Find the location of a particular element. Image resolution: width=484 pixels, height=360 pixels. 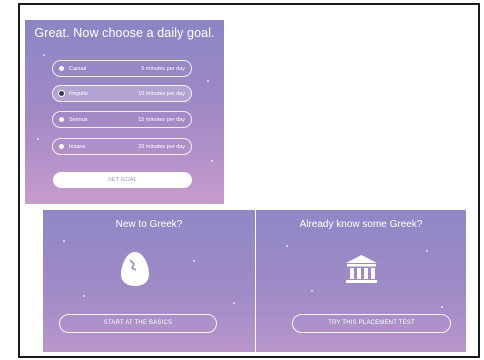

goal-option-casual: Casual 5 minutes per day is located at coordinates (122, 68).